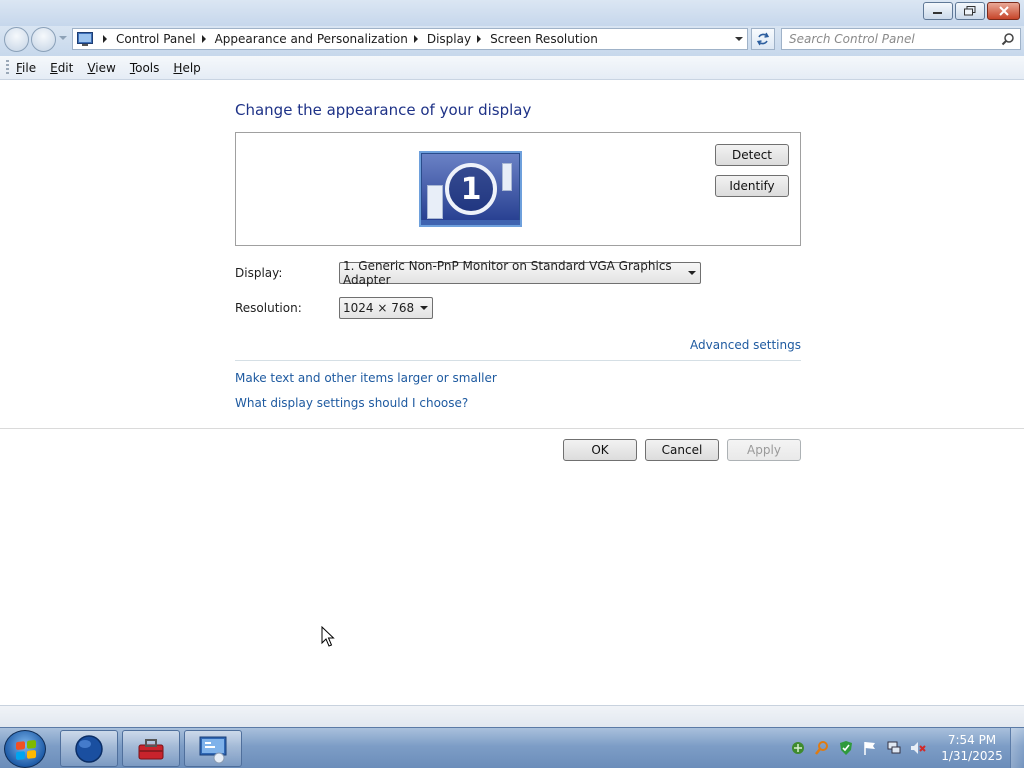  What do you see at coordinates (544, 39) in the screenshot?
I see `breadcrumb-screen-resolution: Screen Resolution` at bounding box center [544, 39].